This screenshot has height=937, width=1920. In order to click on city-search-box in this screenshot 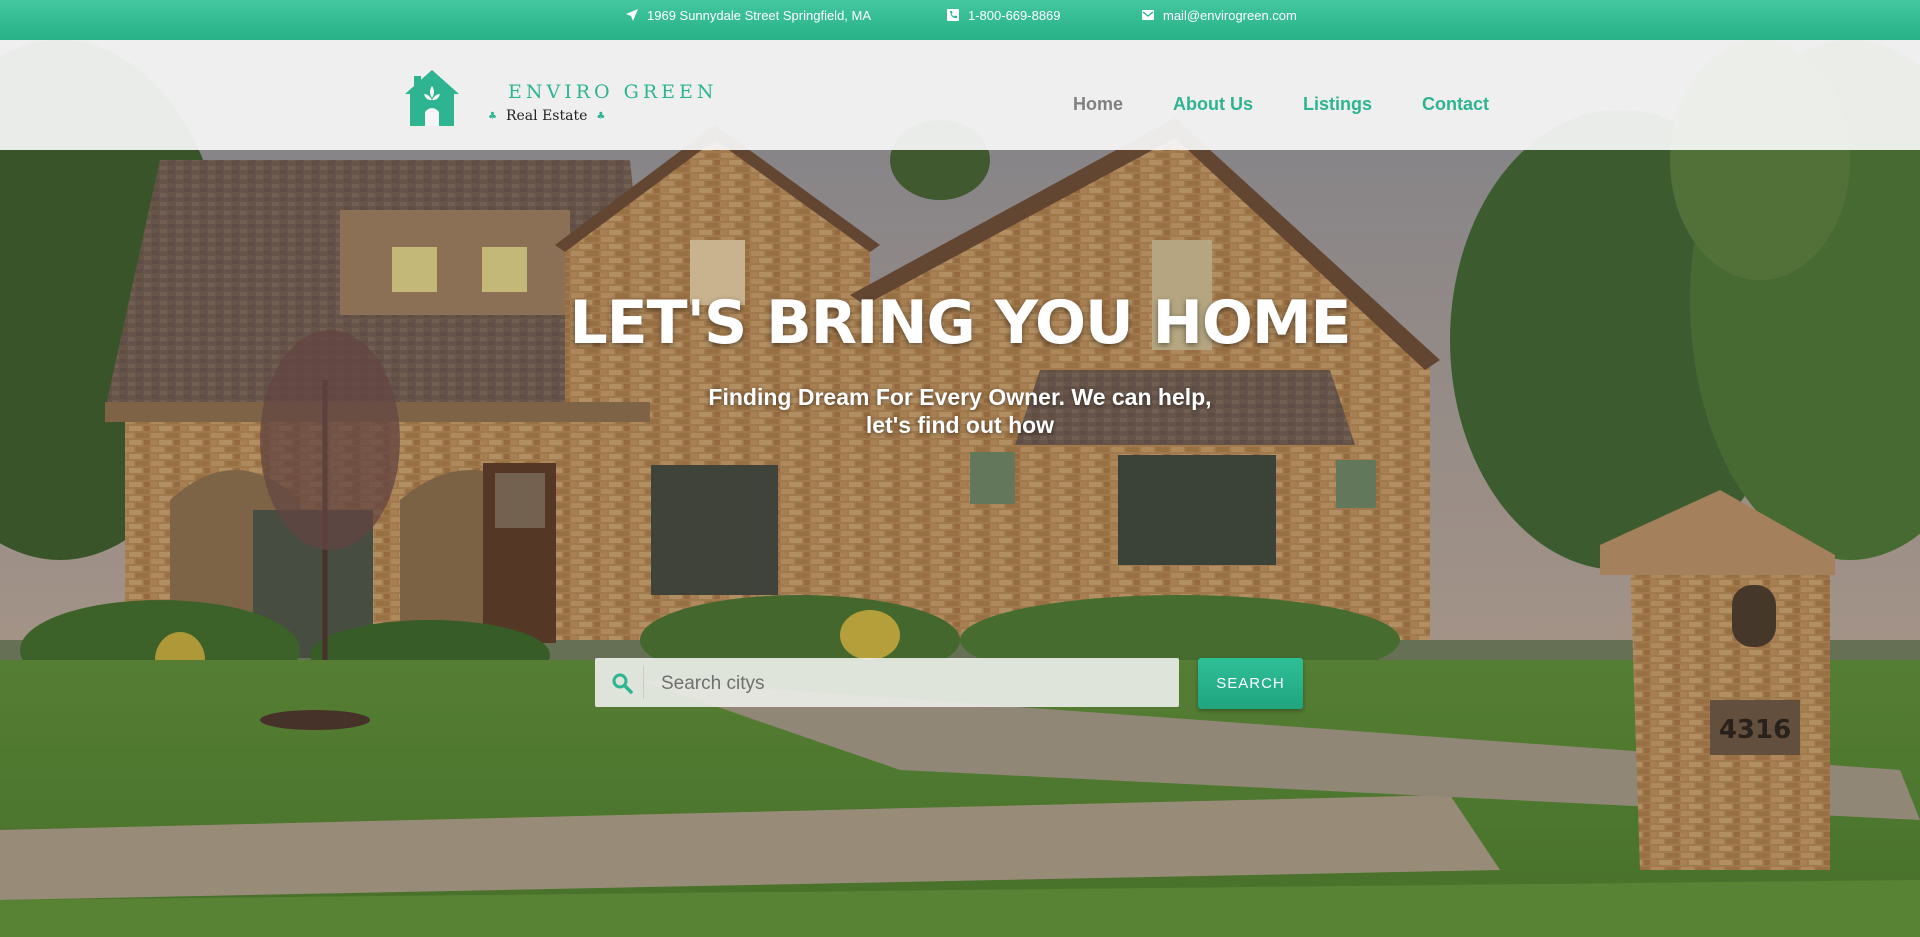, I will do `click(887, 683)`.